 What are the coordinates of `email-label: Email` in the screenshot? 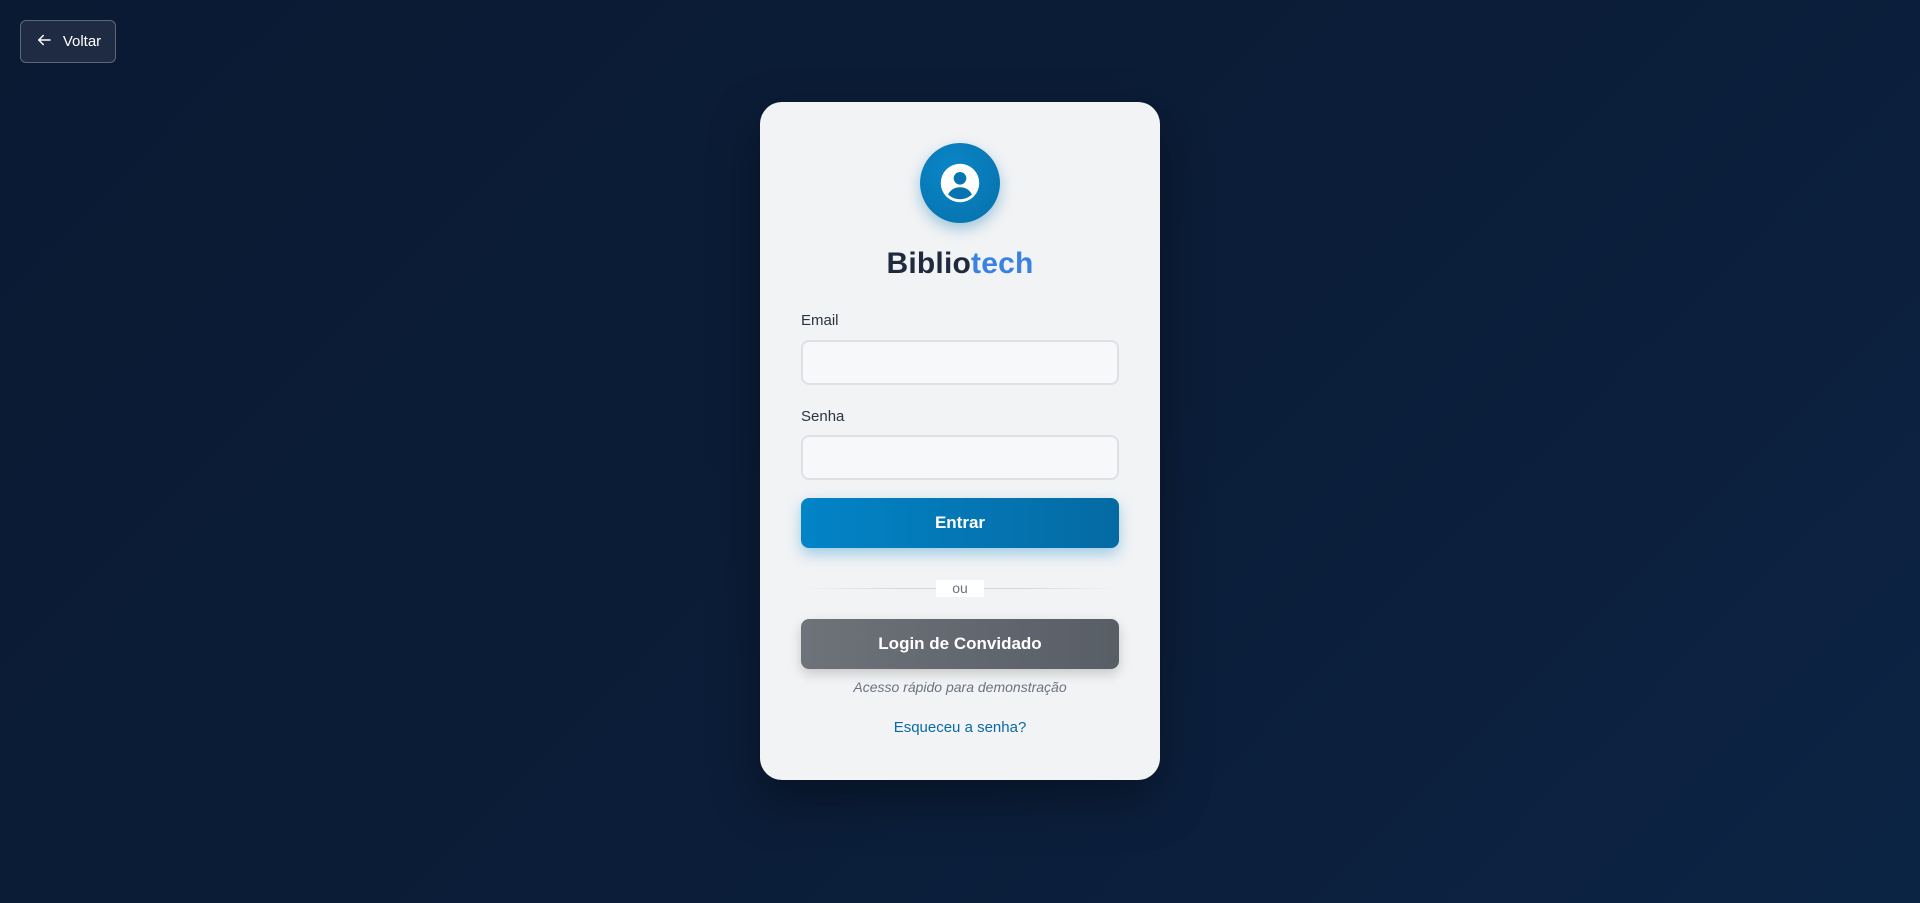 It's located at (820, 320).